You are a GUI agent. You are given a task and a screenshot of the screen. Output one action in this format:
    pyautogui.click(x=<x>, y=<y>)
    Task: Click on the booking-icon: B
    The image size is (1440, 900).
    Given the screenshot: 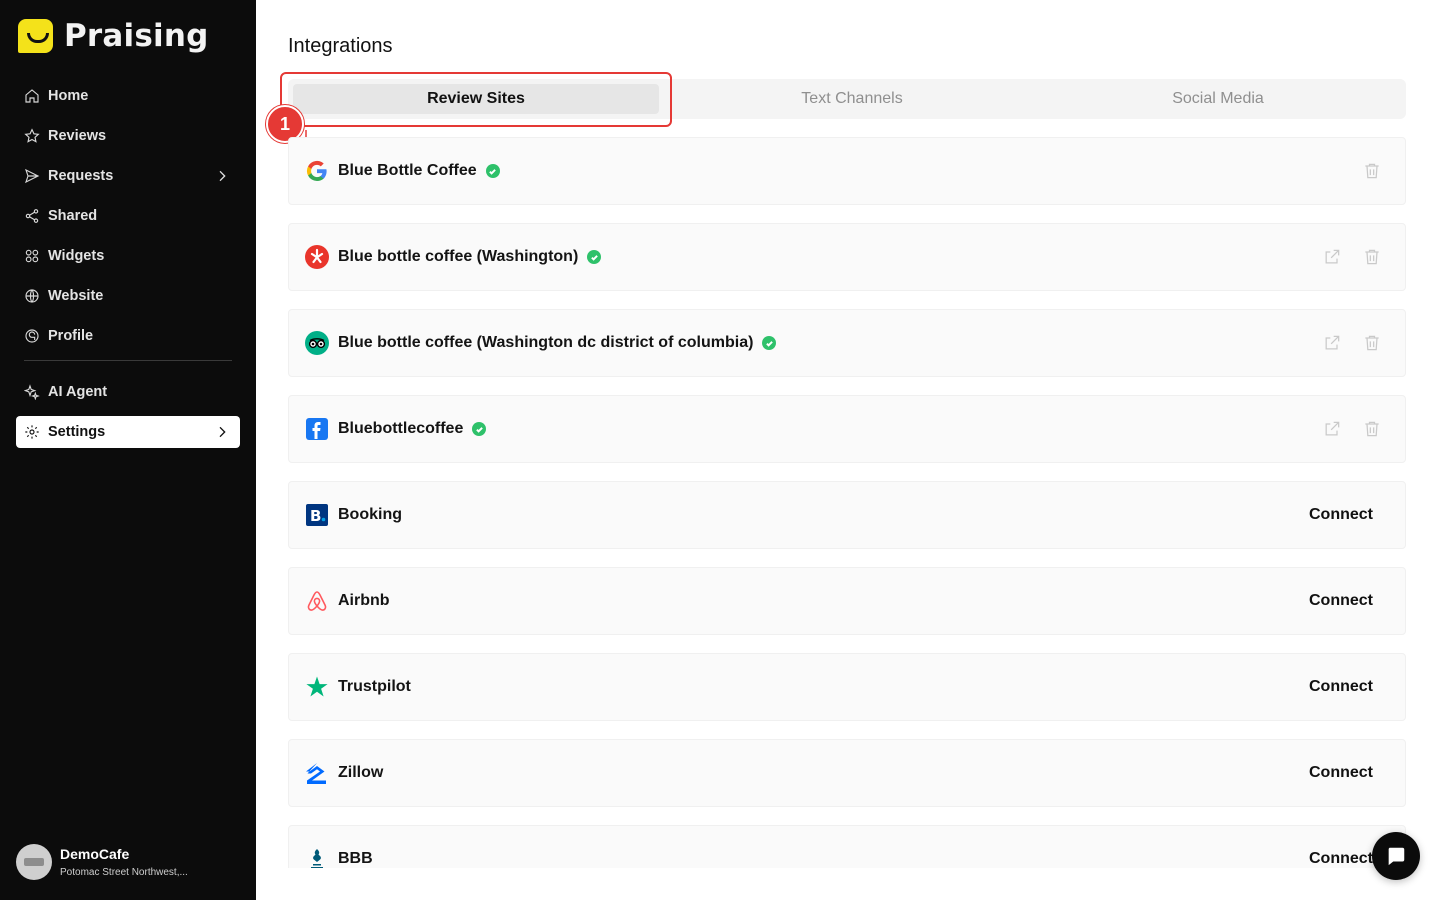 What is the action you would take?
    pyautogui.click(x=317, y=515)
    